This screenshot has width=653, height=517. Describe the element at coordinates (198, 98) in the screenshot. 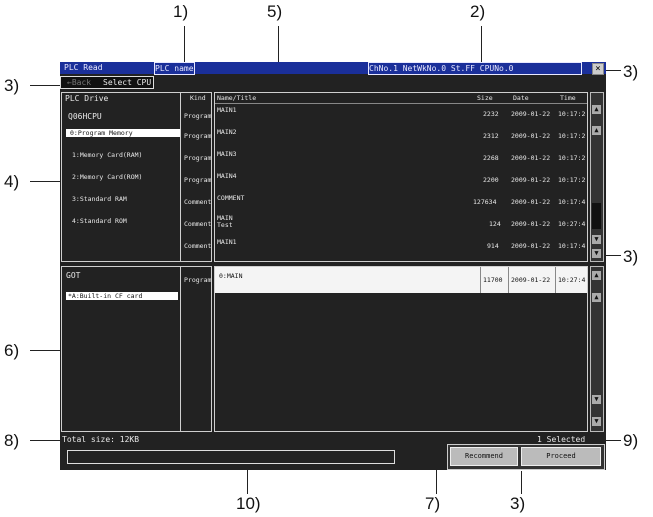

I see `kind-header: Kind` at that location.